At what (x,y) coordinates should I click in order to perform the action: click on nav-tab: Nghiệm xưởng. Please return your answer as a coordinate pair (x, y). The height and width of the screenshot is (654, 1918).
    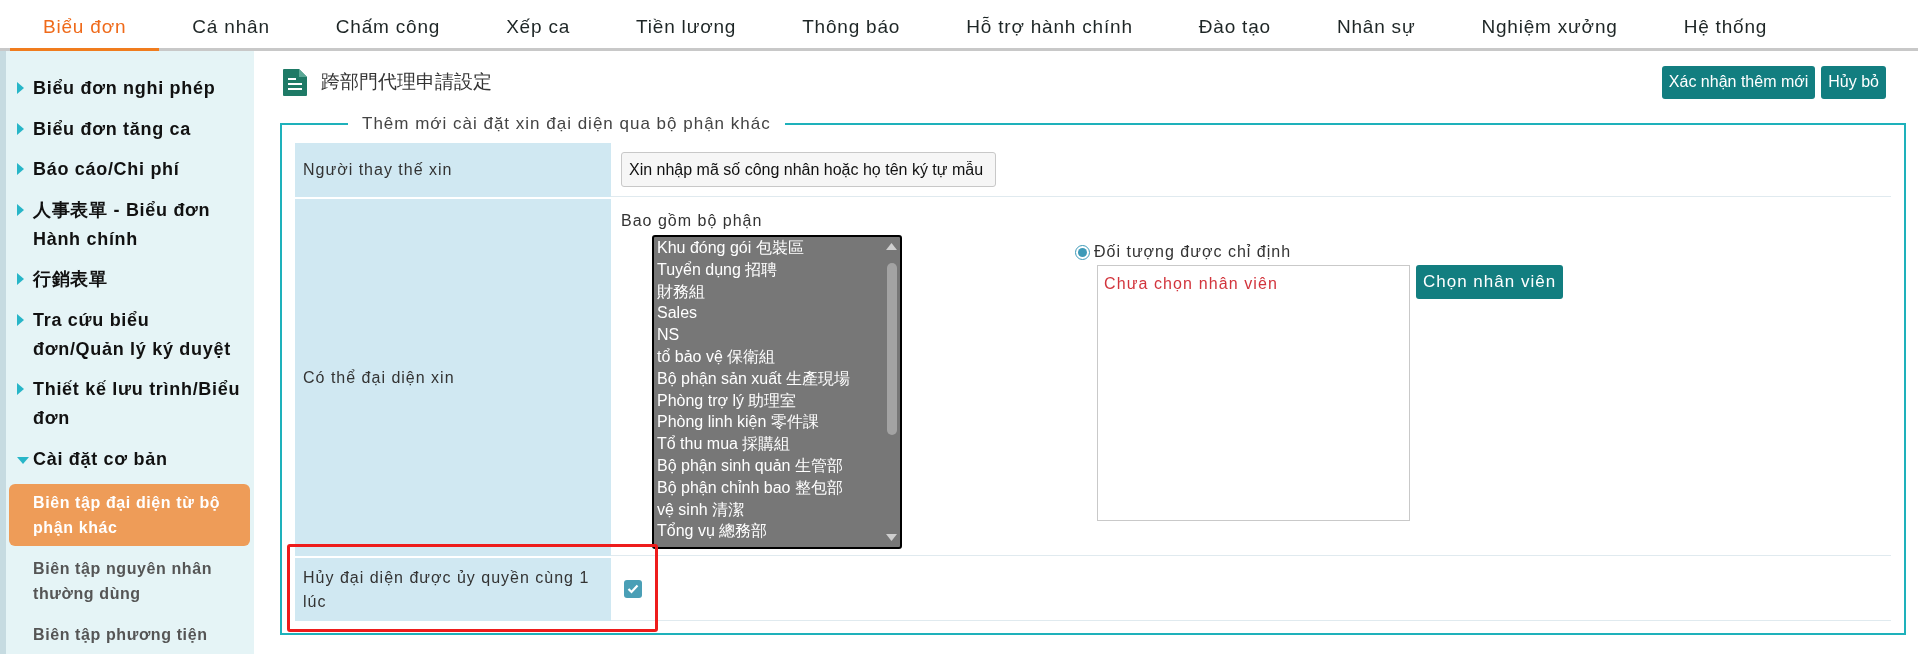
    Looking at the image, I should click on (1549, 29).